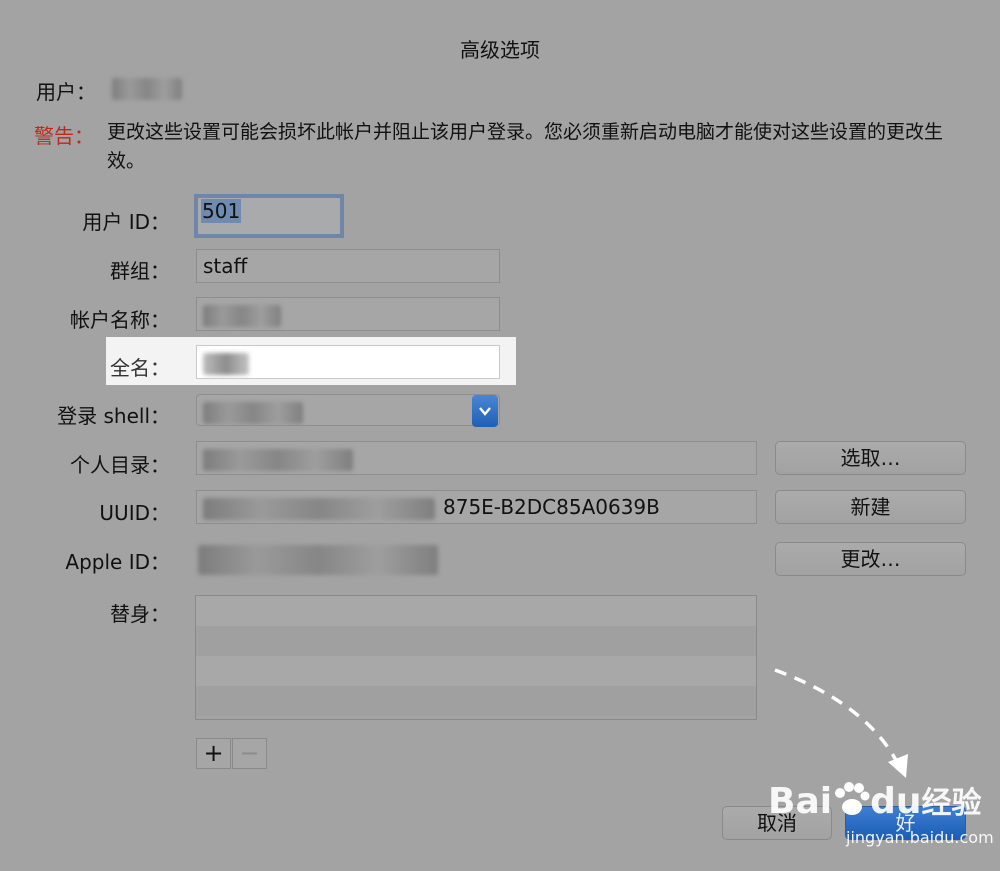 This screenshot has height=871, width=1000. What do you see at coordinates (500, 50) in the screenshot?
I see `dialog-title: 高级选项` at bounding box center [500, 50].